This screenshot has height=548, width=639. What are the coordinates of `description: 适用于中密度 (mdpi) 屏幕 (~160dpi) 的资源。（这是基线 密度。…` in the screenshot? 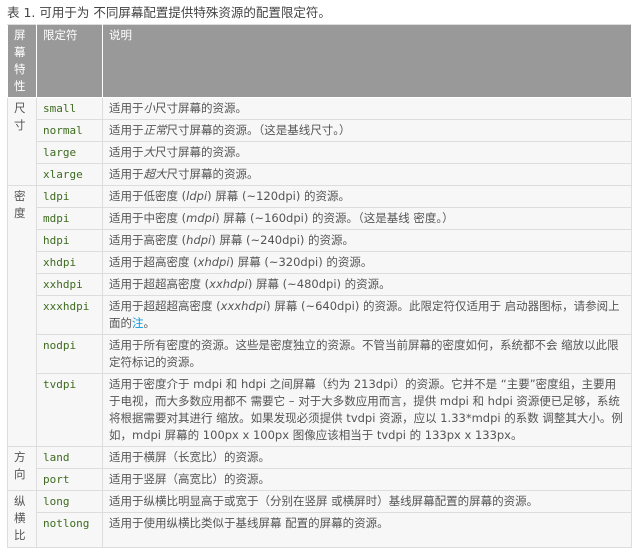 It's located at (367, 218).